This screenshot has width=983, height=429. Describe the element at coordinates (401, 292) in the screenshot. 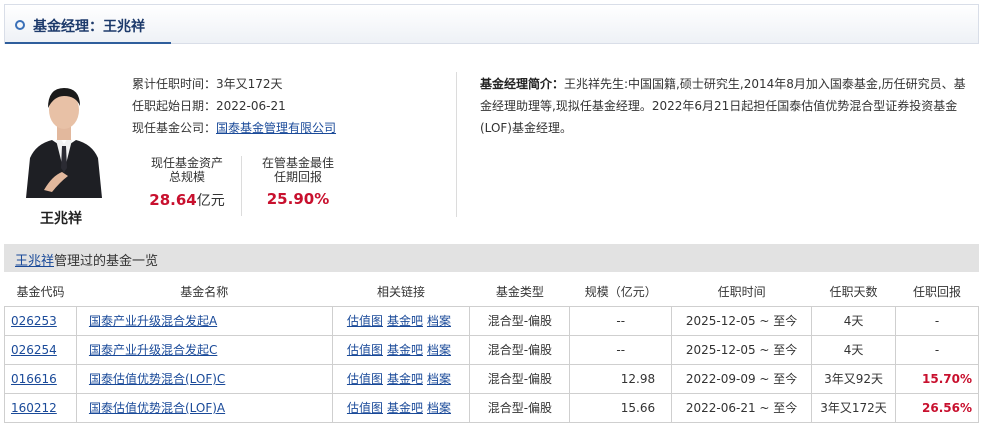

I see `col-header-links: 相关链接` at that location.